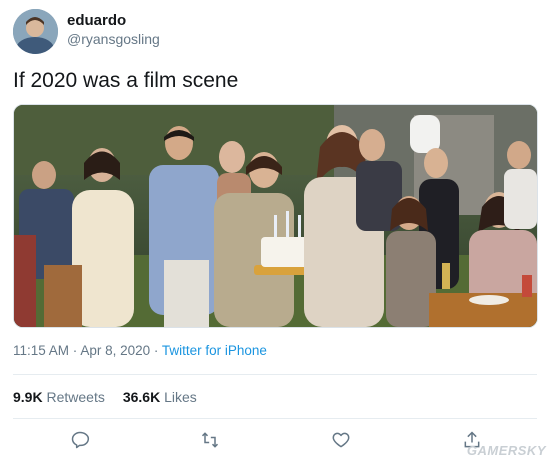  Describe the element at coordinates (75, 397) in the screenshot. I see `retweets-label: Retweets` at that location.